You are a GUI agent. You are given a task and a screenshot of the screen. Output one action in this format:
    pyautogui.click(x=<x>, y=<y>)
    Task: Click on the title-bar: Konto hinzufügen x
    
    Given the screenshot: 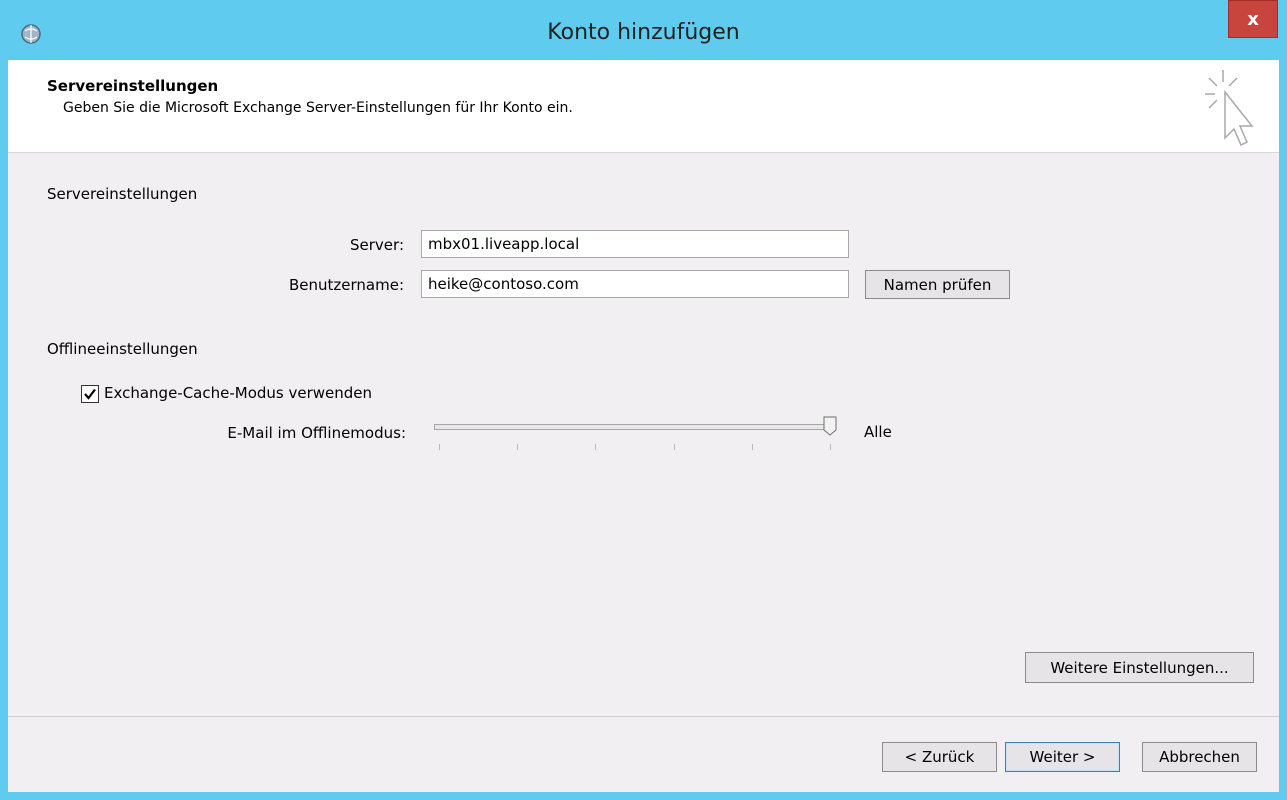 What is the action you would take?
    pyautogui.click(x=643, y=30)
    